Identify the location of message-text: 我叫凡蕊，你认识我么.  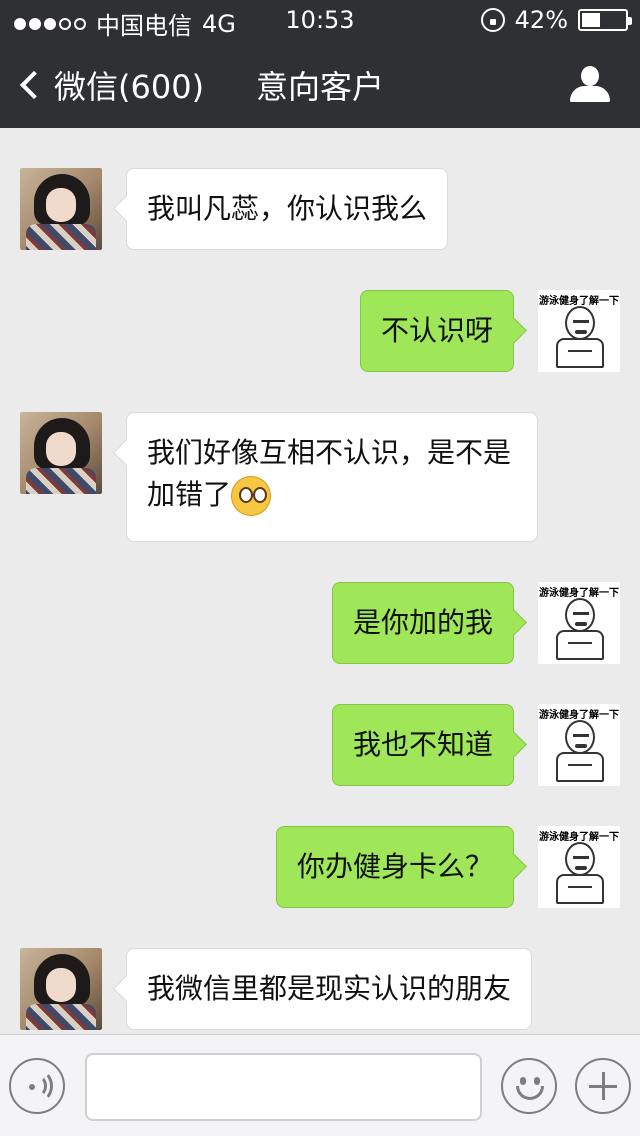
(287, 208).